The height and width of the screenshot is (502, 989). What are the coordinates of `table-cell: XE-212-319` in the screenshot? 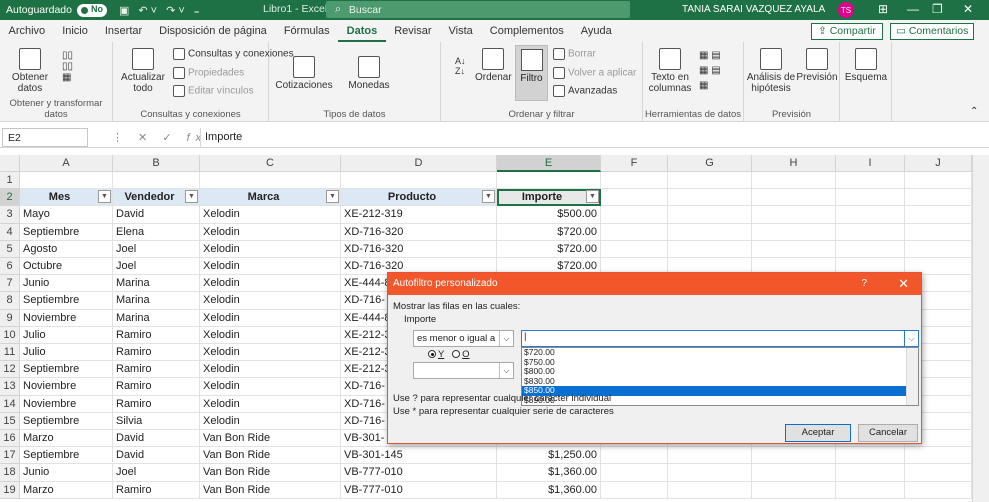 It's located at (419, 215).